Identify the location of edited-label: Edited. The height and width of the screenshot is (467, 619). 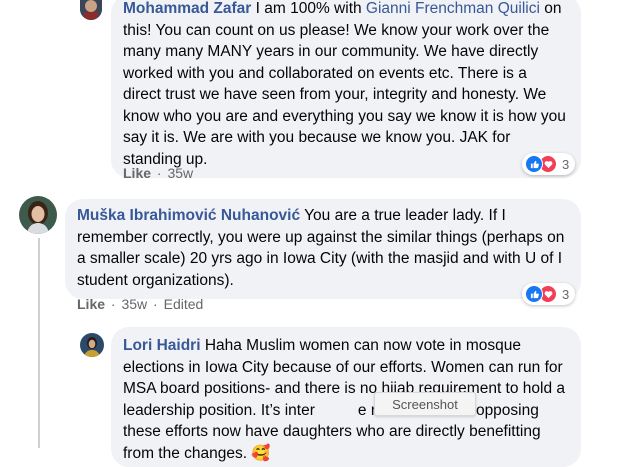
(184, 304).